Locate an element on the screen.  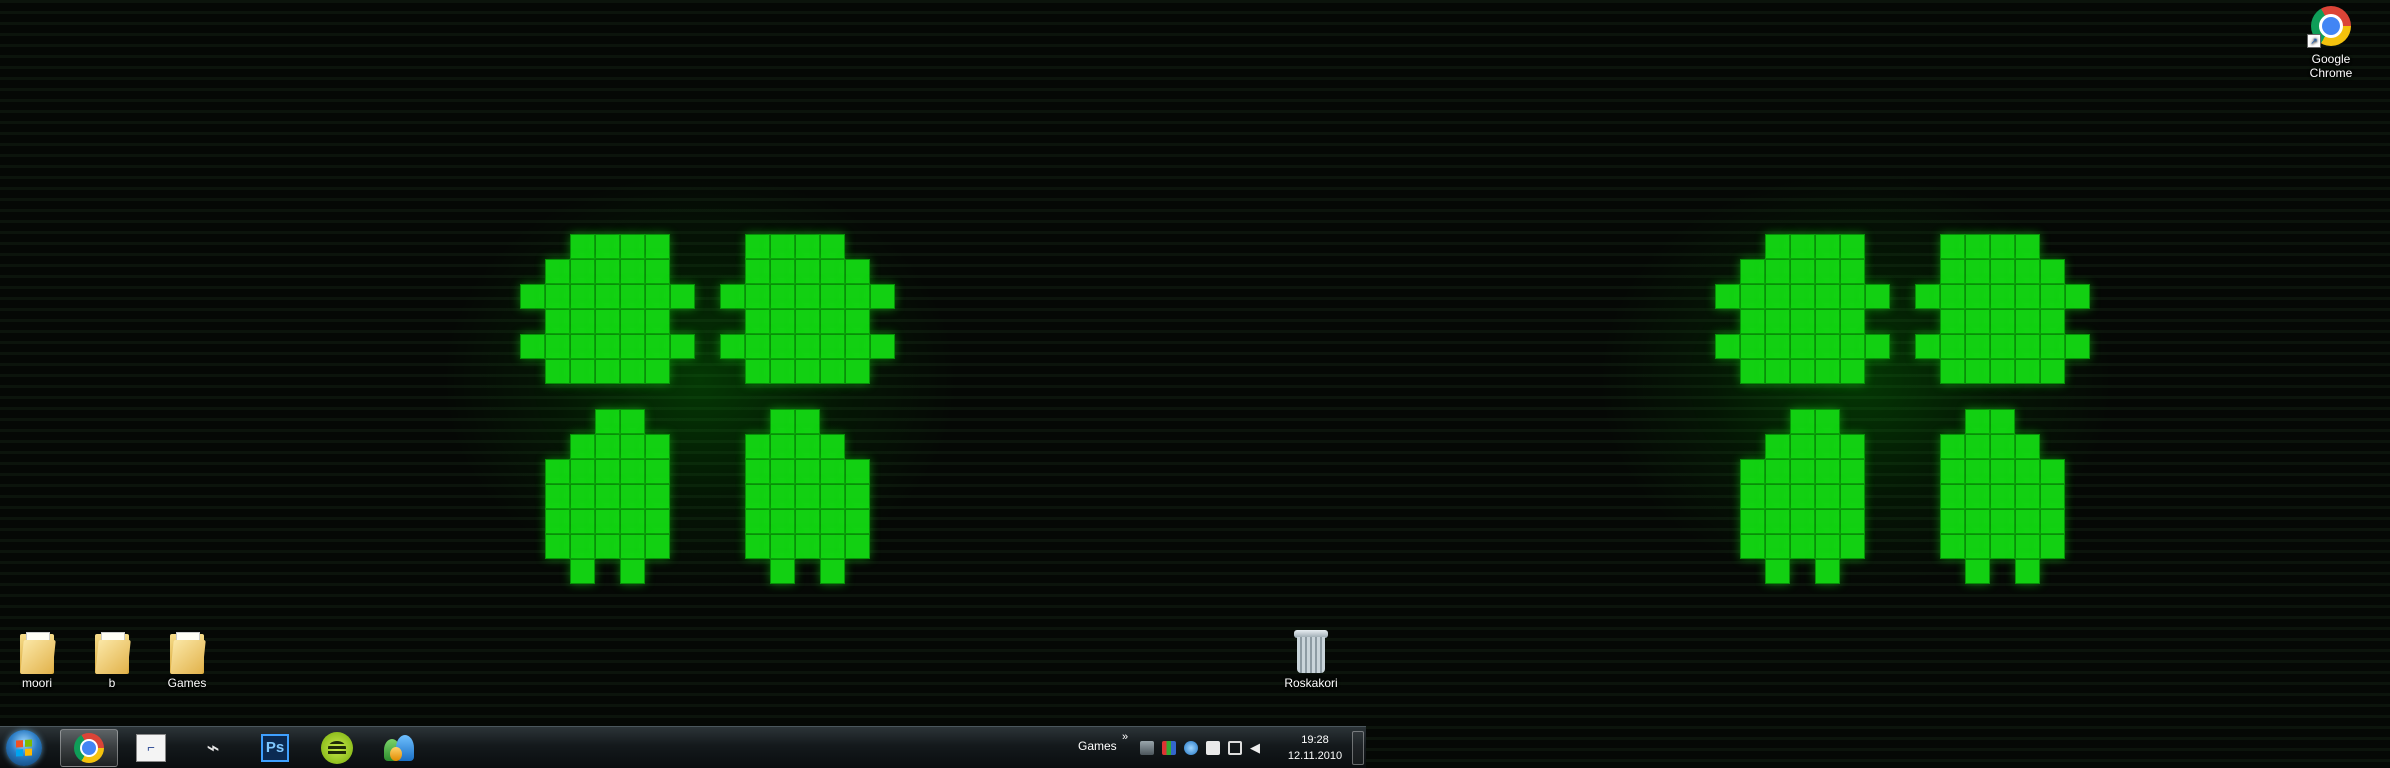
taskbar-button-messenger is located at coordinates (399, 748).